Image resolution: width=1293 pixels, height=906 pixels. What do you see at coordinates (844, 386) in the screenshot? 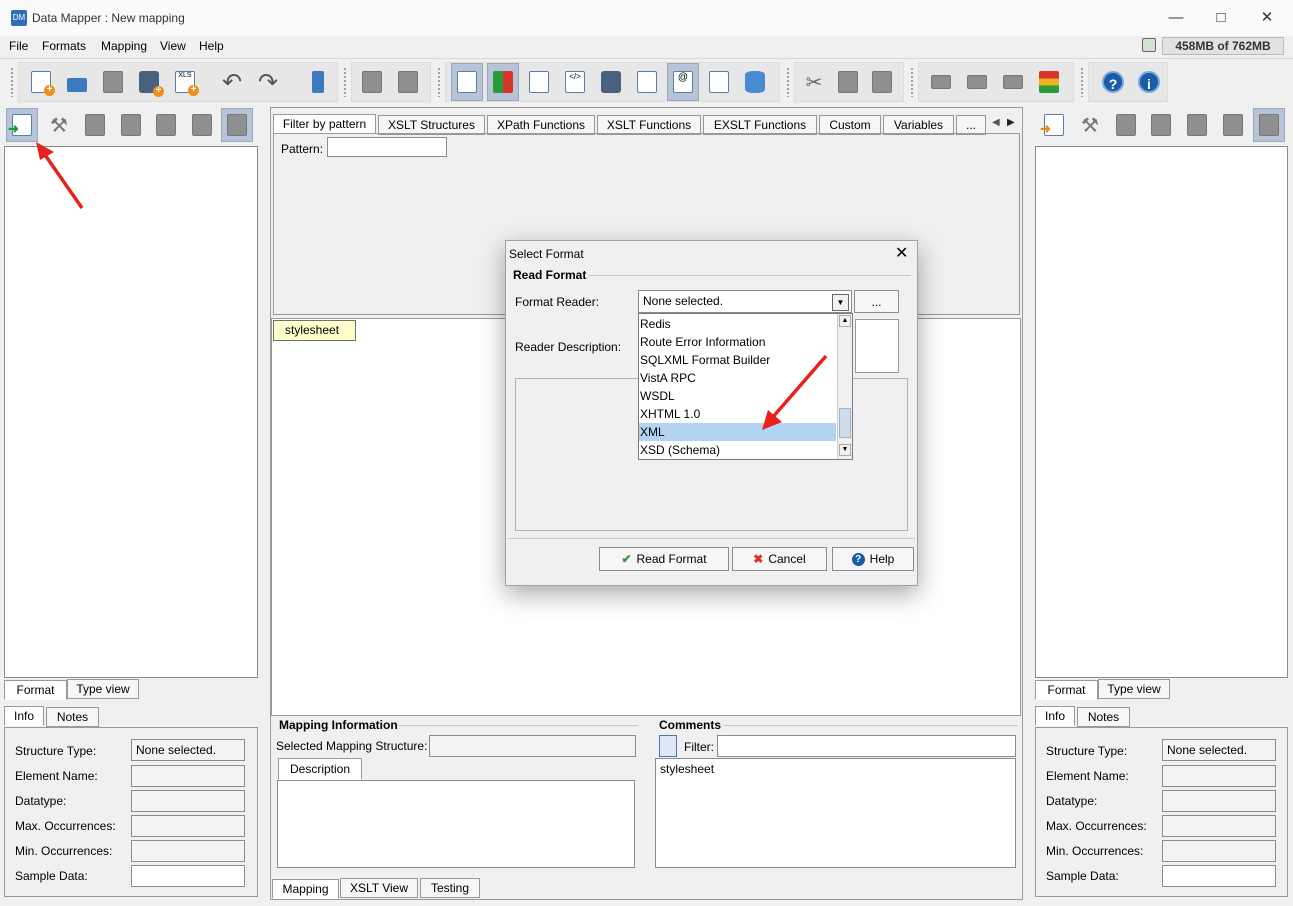
I see `dropdown-scrollbar: ▲ ▼` at bounding box center [844, 386].